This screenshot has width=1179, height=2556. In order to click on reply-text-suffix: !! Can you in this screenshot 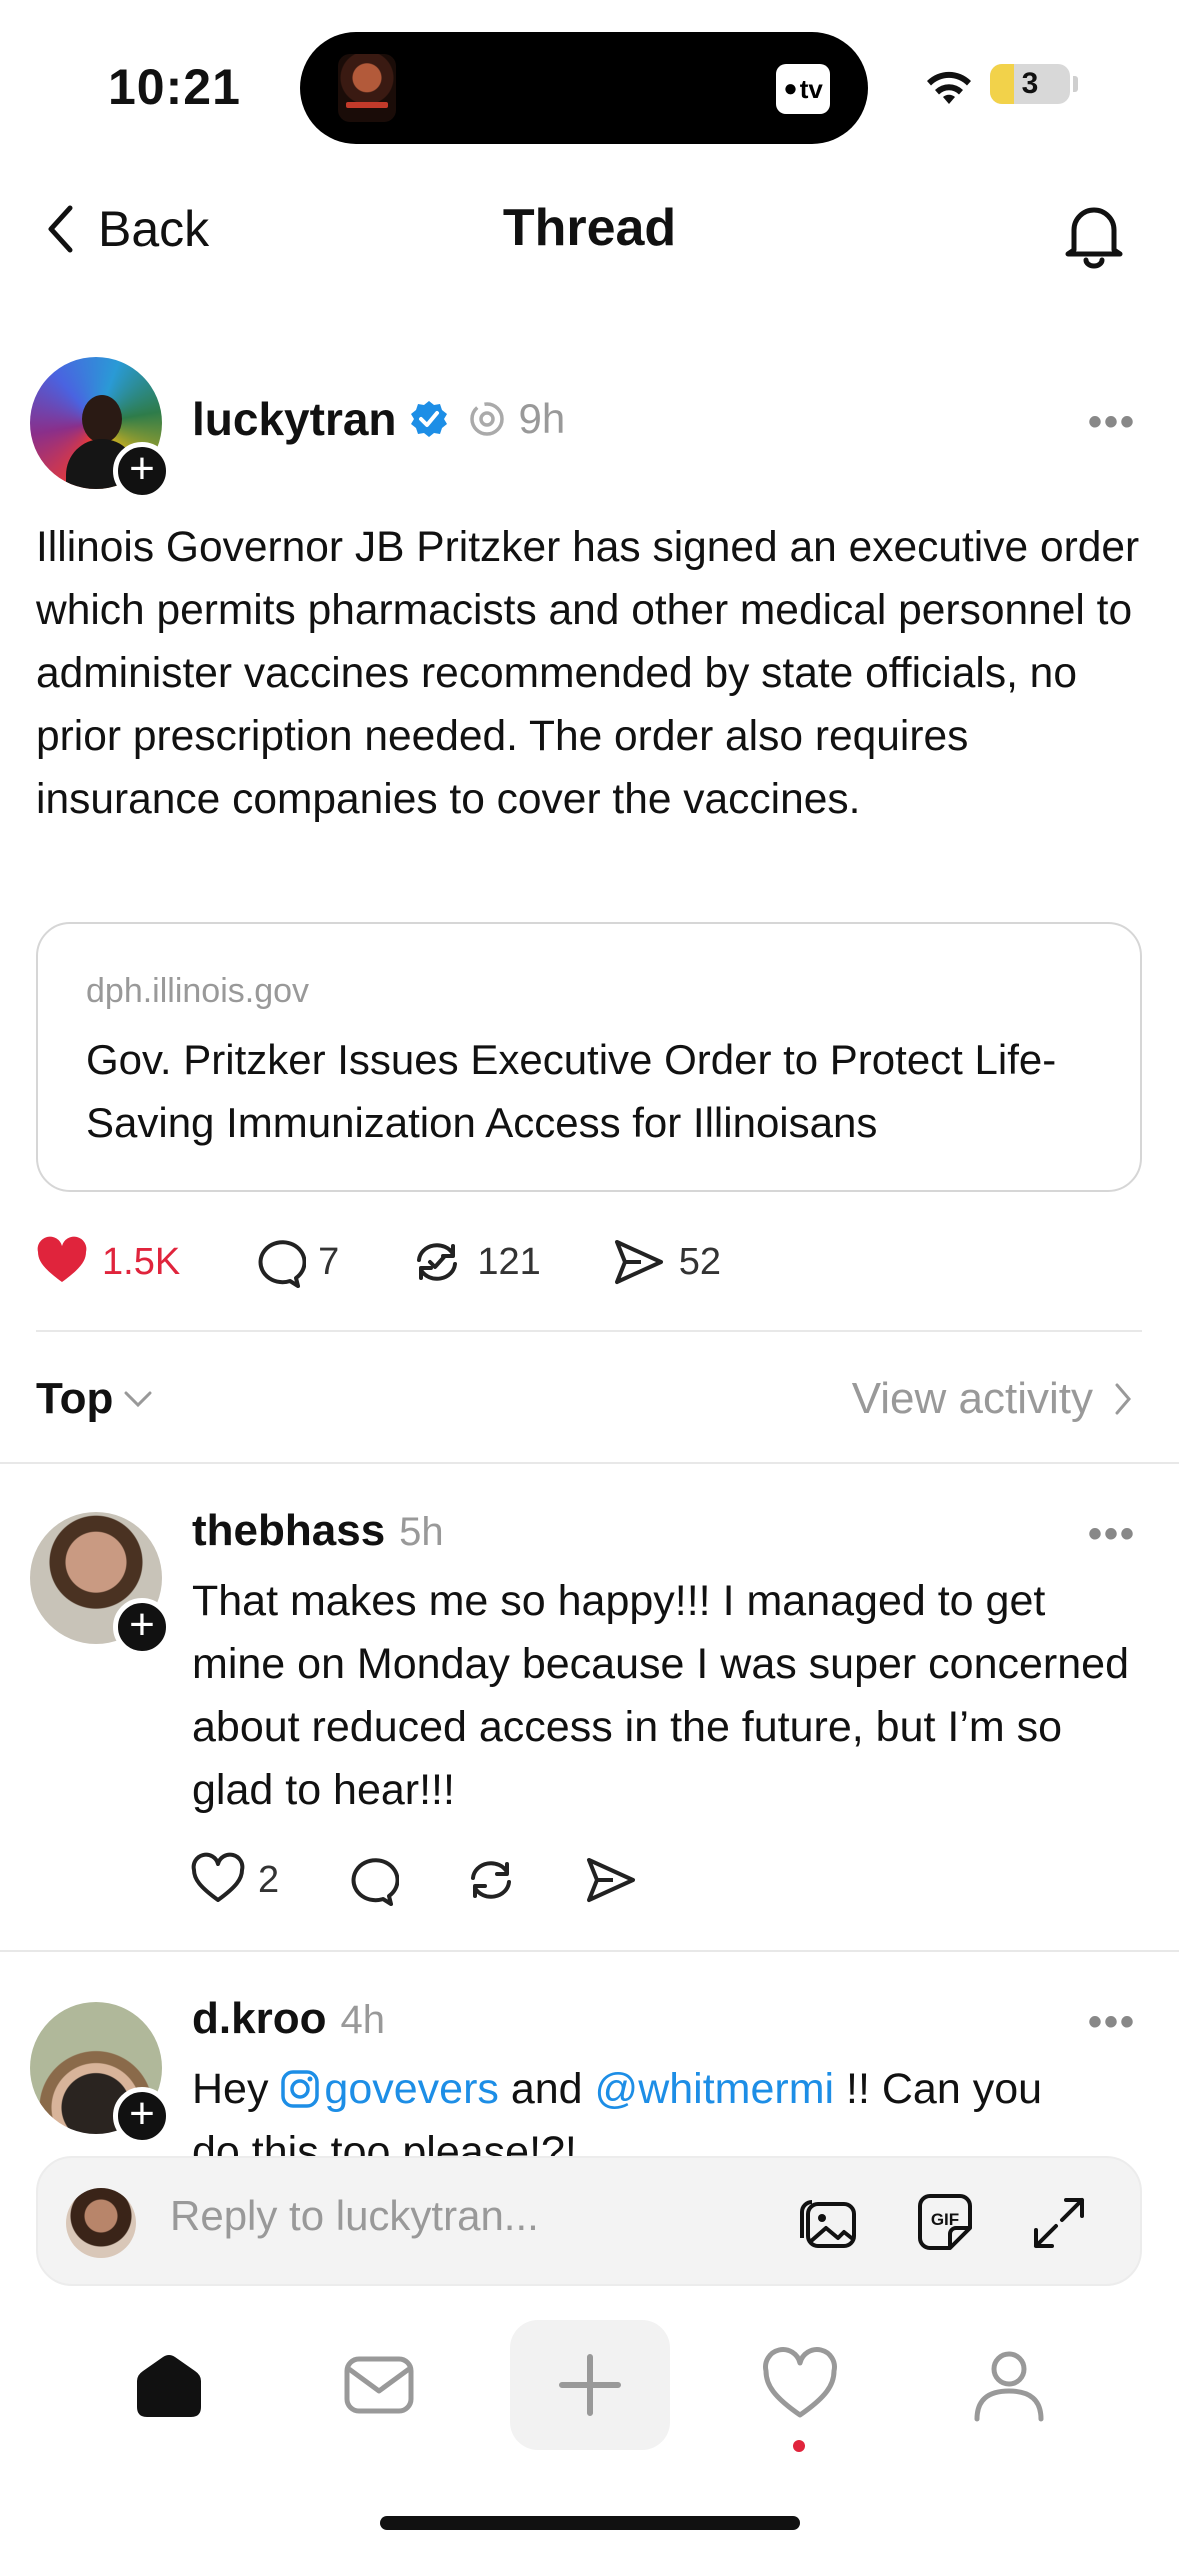, I will do `click(938, 2089)`.